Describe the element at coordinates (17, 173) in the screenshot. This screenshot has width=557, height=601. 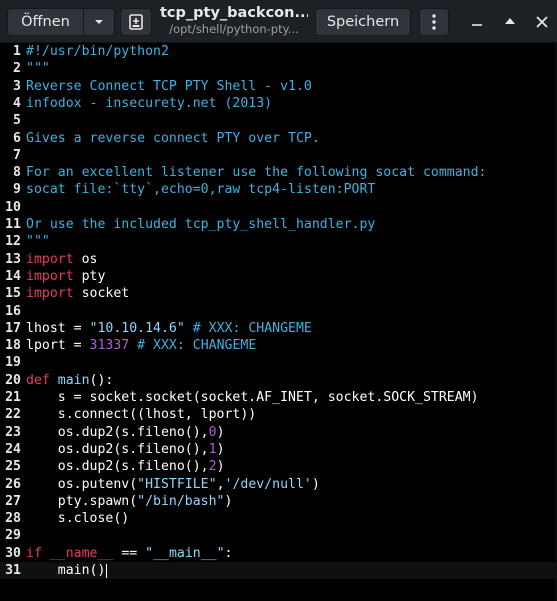
I see `line-number: 8` at that location.